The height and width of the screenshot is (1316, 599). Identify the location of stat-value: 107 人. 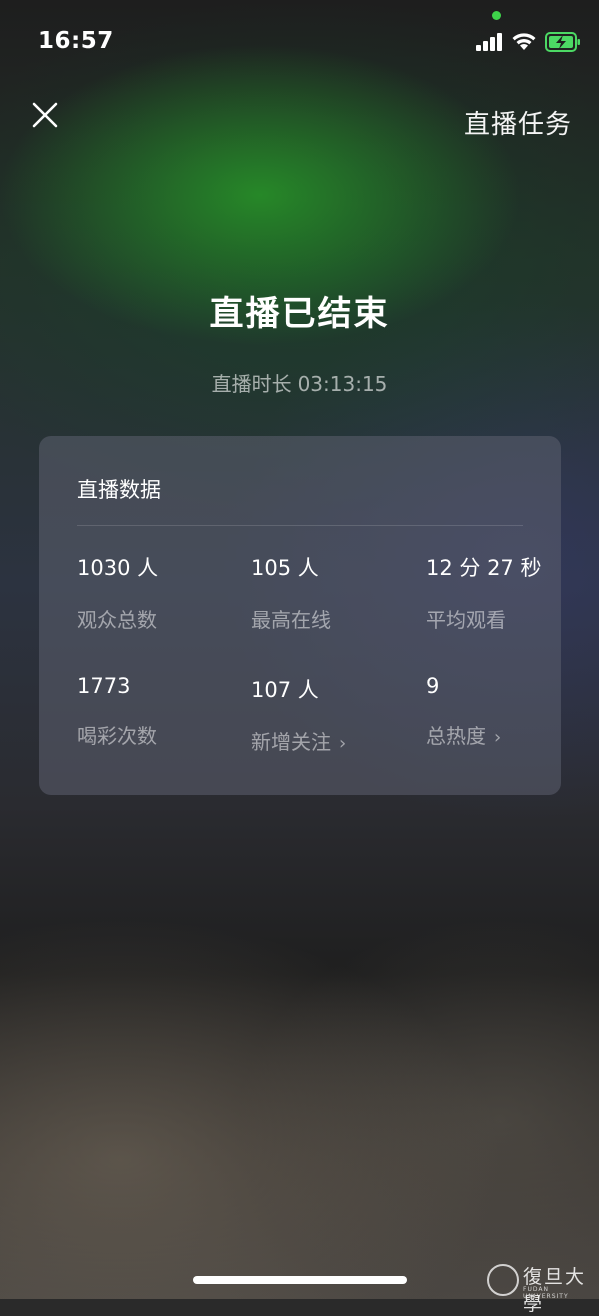
(285, 690).